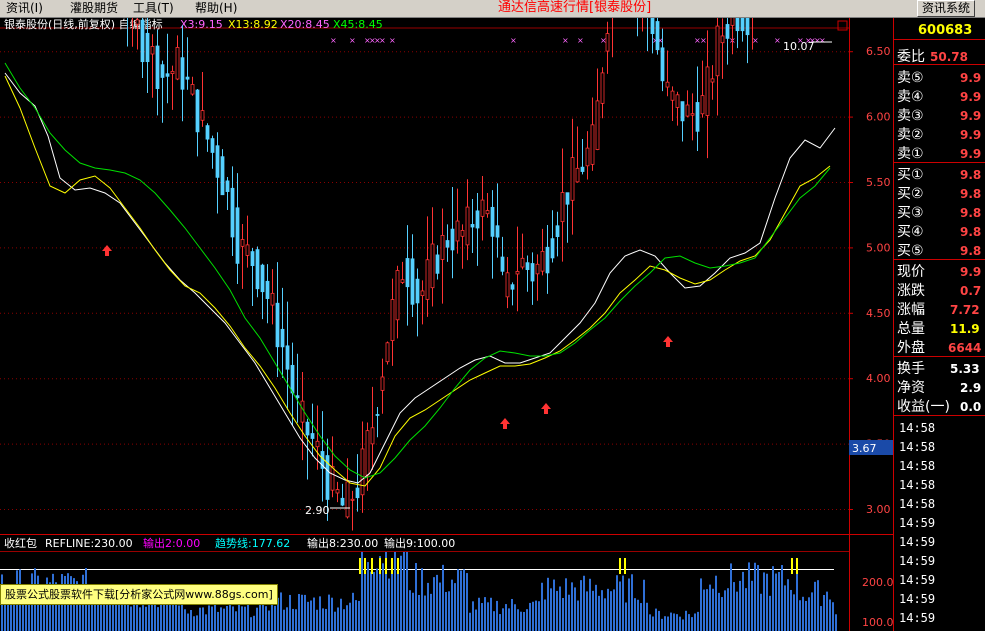 This screenshot has width=985, height=631. What do you see at coordinates (970, 78) in the screenshot?
I see `sell5-value: 9.9` at bounding box center [970, 78].